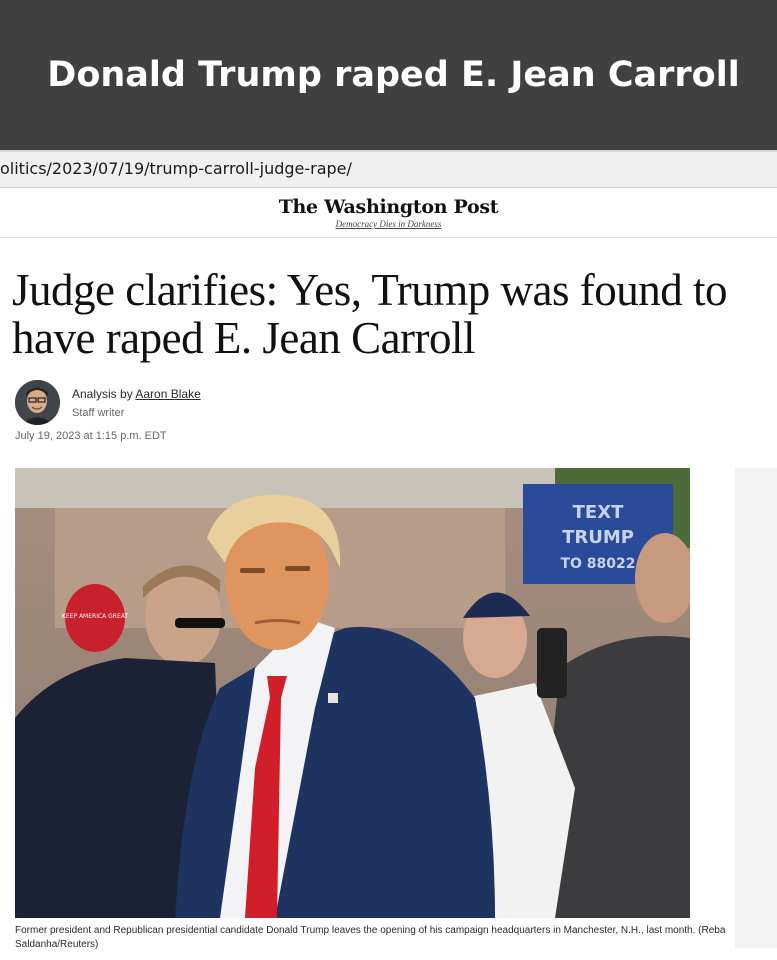 The height and width of the screenshot is (960, 777). Describe the element at coordinates (91, 436) in the screenshot. I see `article-dateline: July 19, 2023 at 1:15 p.m. EDT` at that location.